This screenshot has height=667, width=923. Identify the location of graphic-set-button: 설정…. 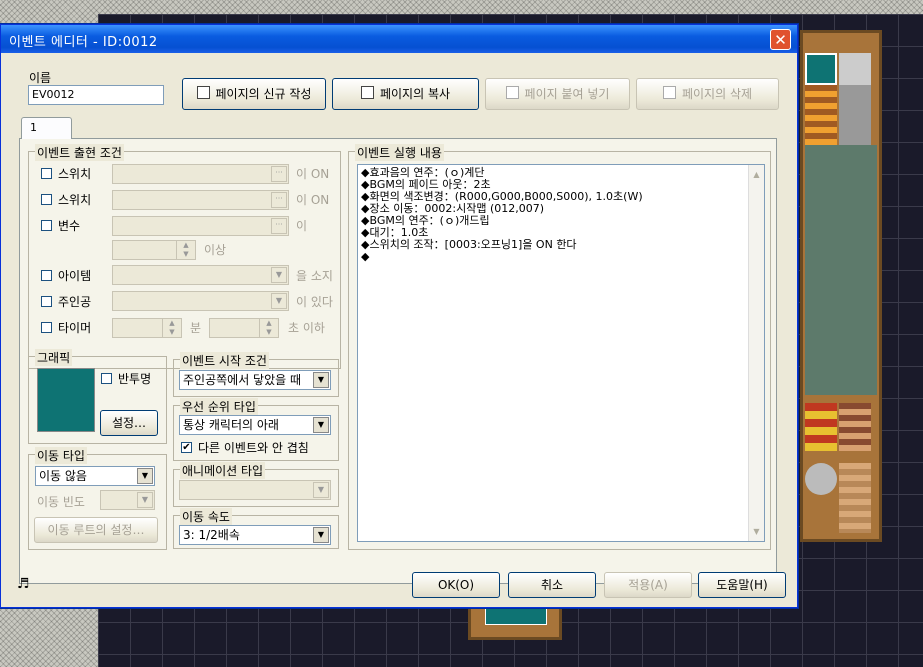
(129, 423).